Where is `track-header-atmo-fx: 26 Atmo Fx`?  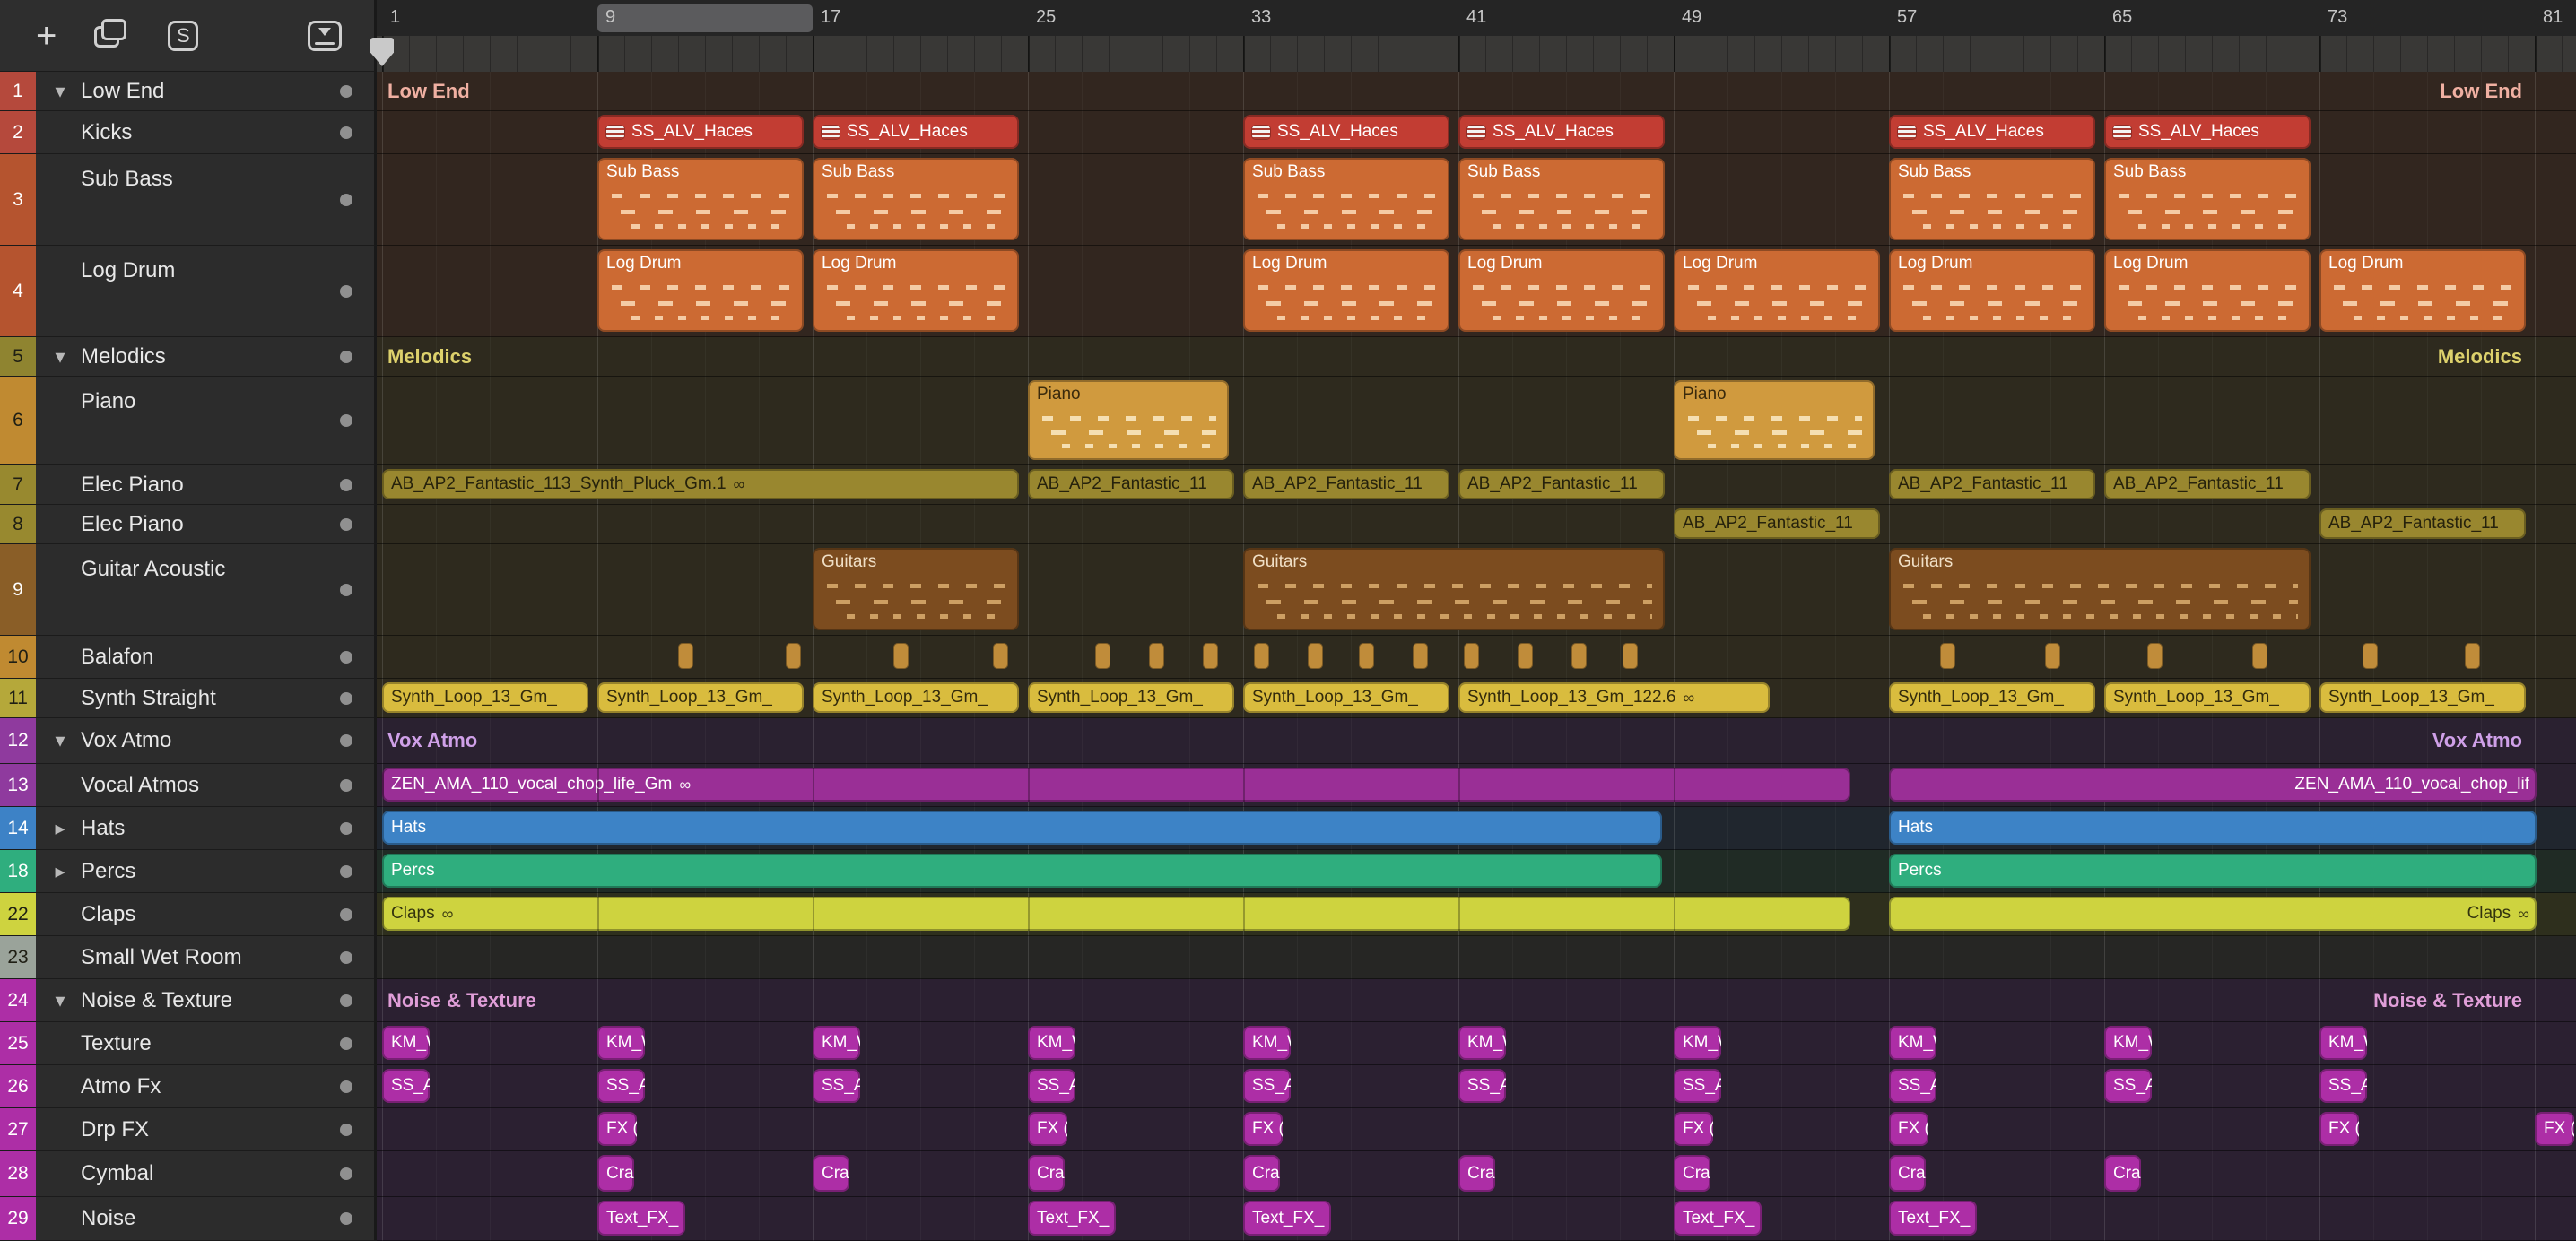 track-header-atmo-fx: 26 Atmo Fx is located at coordinates (187, 1086).